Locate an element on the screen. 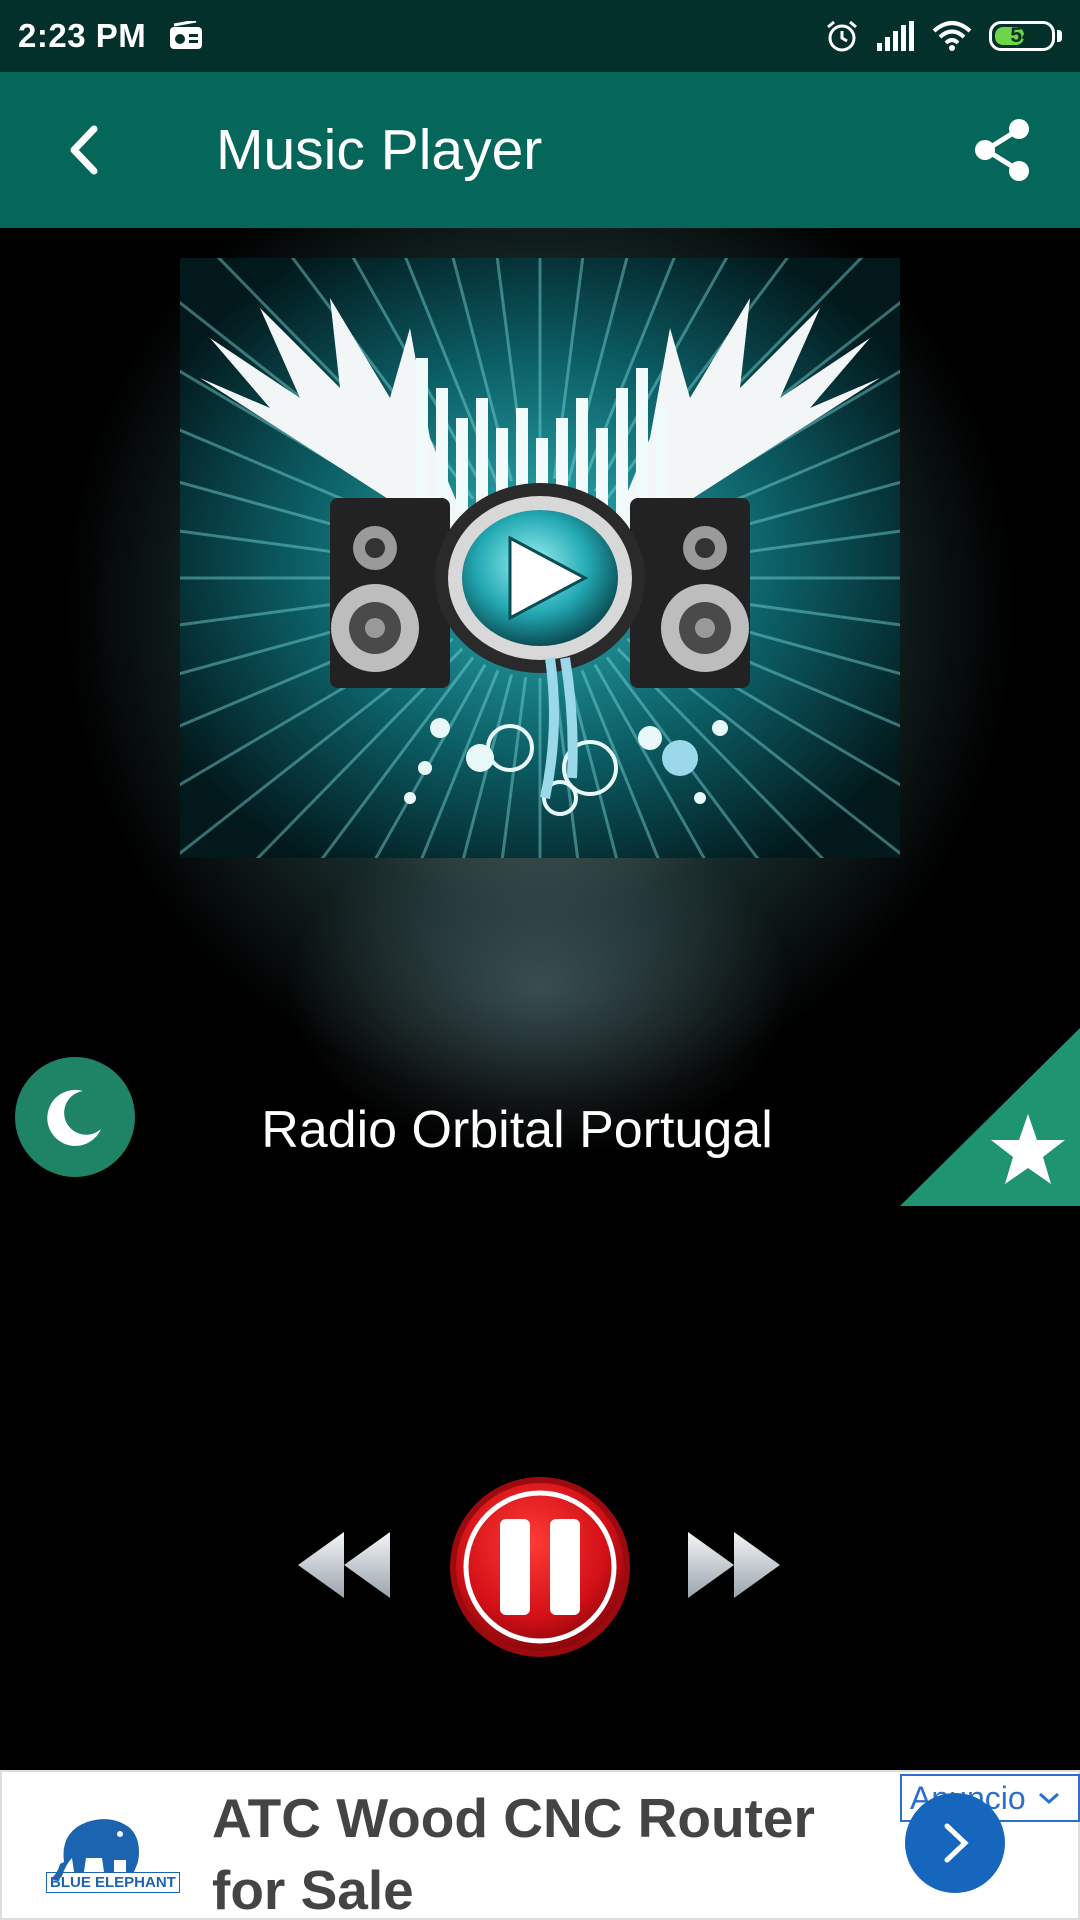 Image resolution: width=1080 pixels, height=1920 pixels. battery-icon: 54 is located at coordinates (1025, 36).